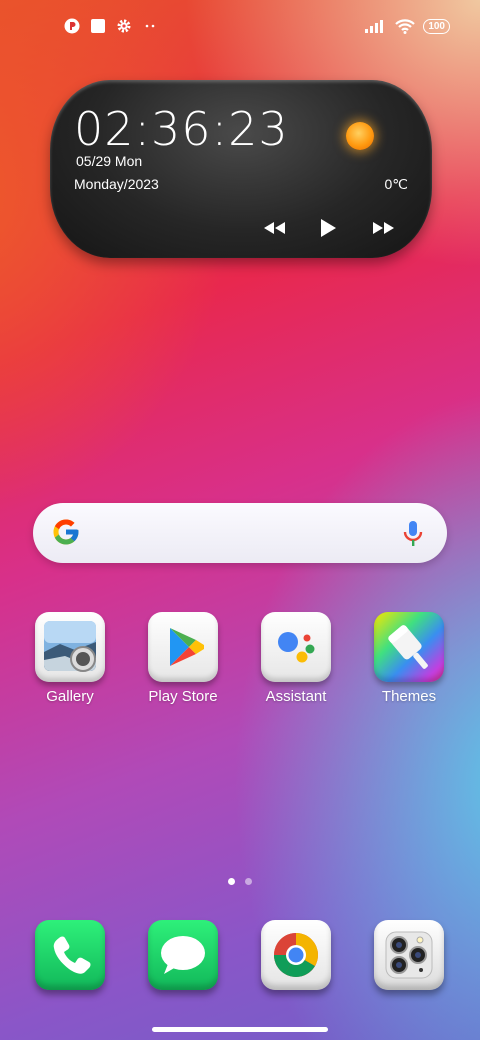 This screenshot has width=480, height=1040. I want to click on google-search-bar, so click(240, 533).